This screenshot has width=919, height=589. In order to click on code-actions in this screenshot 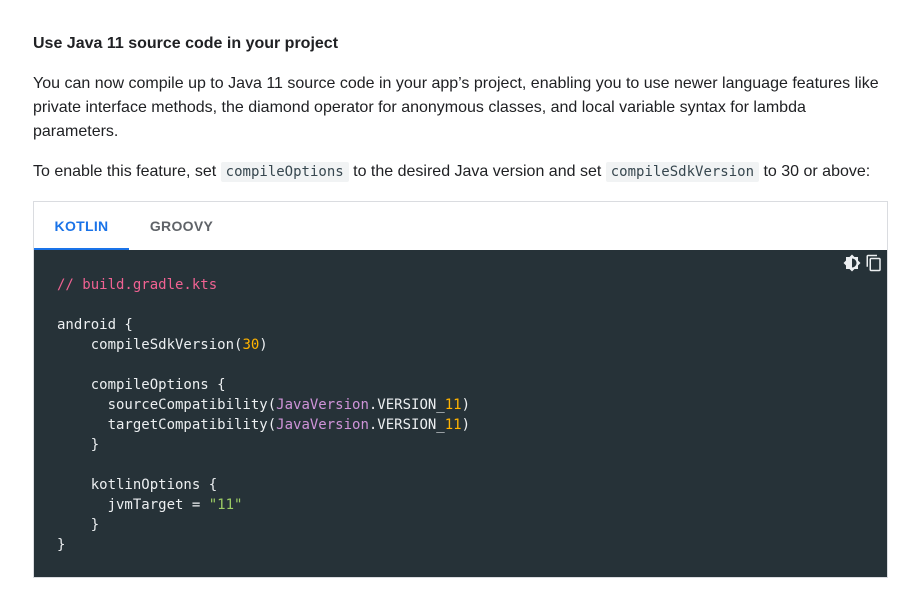, I will do `click(863, 263)`.